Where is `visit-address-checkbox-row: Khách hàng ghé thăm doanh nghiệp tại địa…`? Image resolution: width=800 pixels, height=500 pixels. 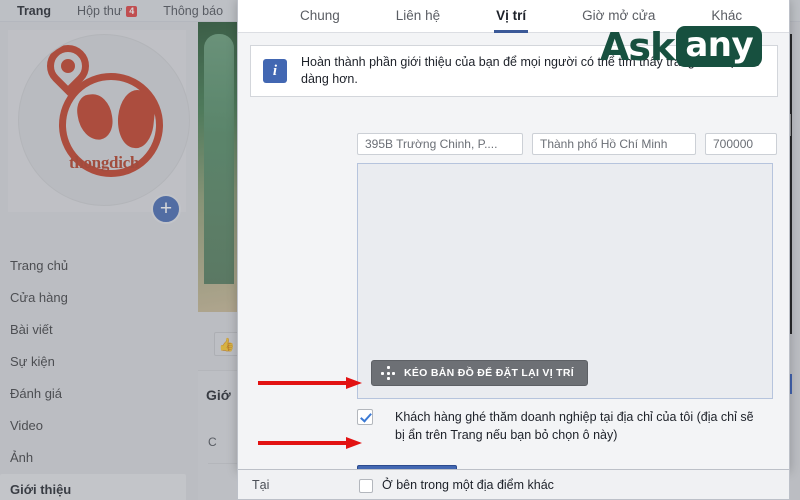
visit-address-checkbox-row: Khách hàng ghé thăm doanh nghiệp tại địa… is located at coordinates (567, 426).